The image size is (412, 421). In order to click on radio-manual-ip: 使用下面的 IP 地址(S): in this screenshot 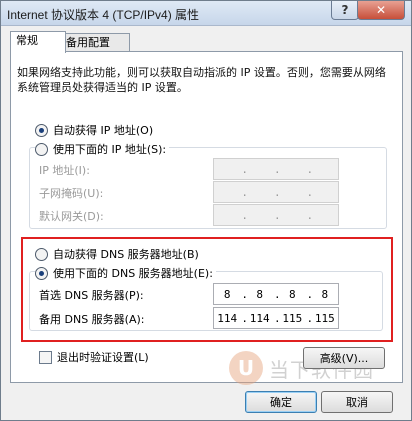, I will do `click(102, 149)`.